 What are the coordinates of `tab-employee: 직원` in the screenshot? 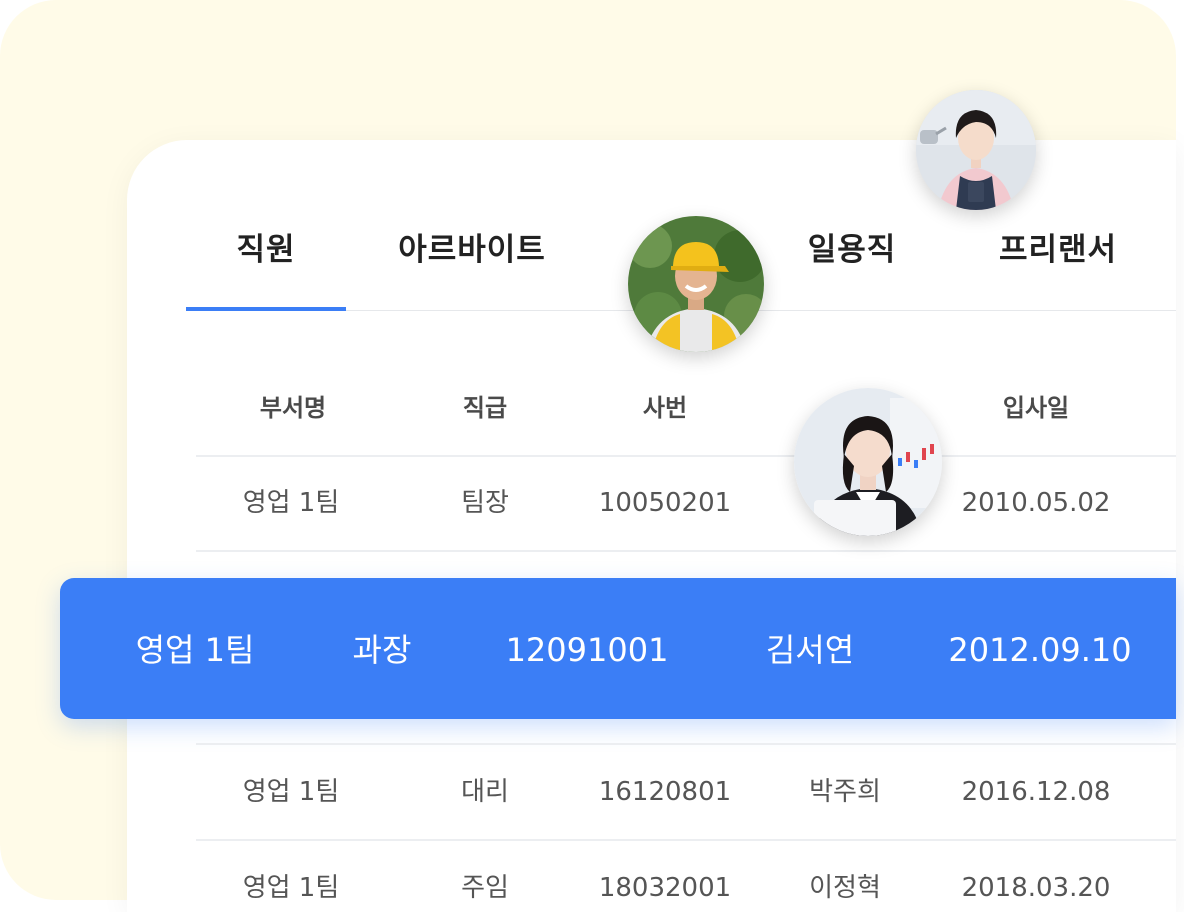 It's located at (266, 250).